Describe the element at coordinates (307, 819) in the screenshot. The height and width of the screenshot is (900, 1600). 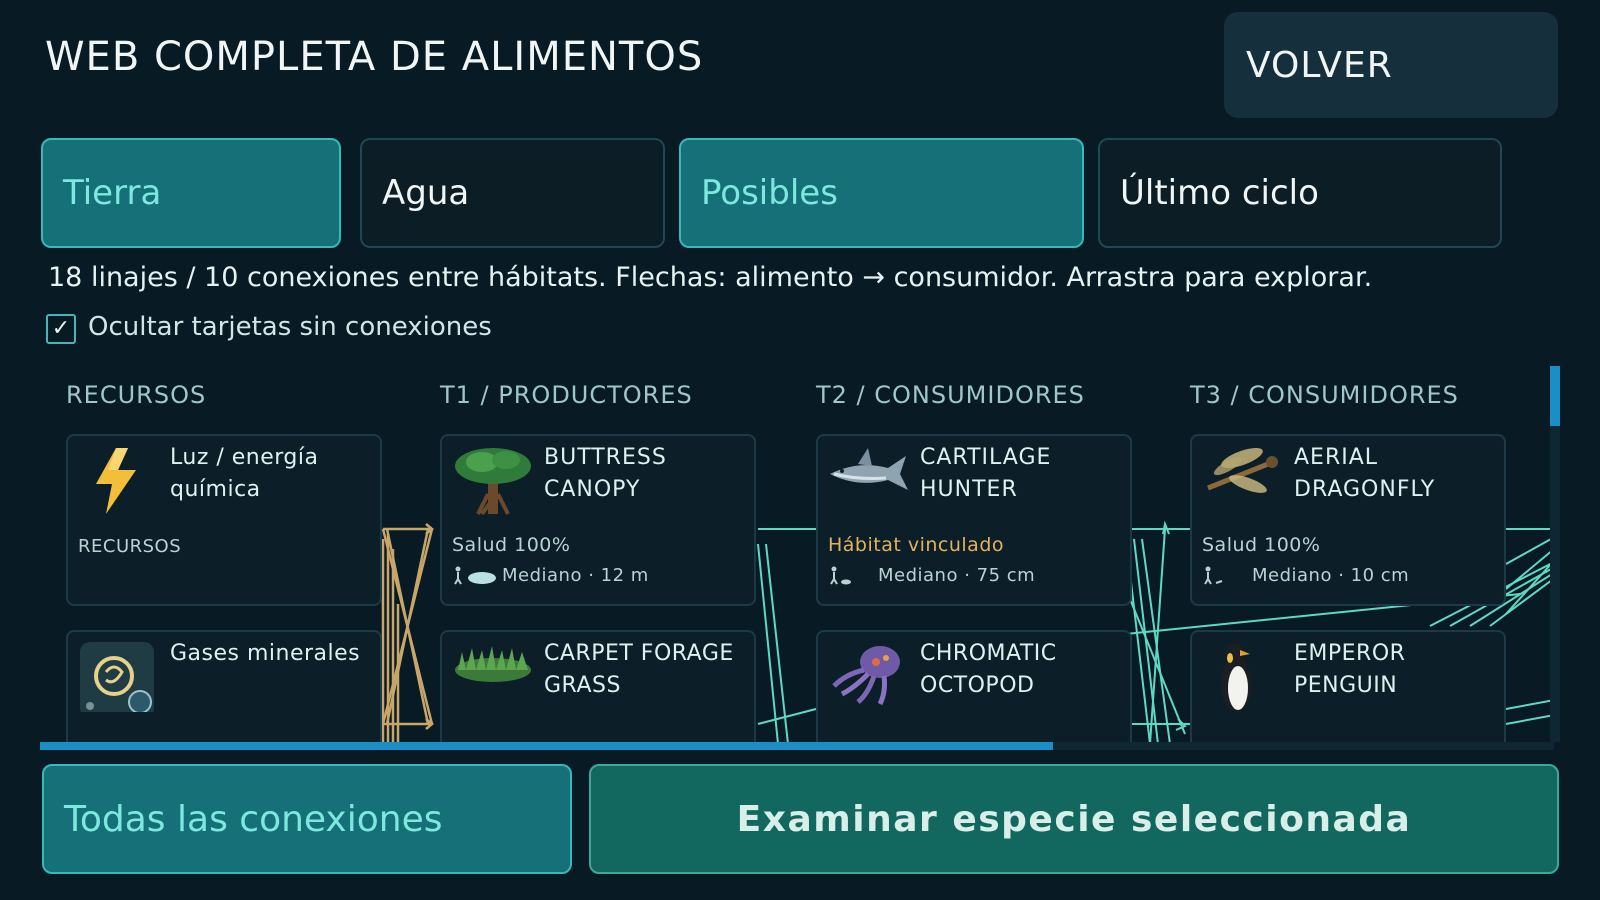
I see `all-connections-button: Todas las conexiones` at that location.